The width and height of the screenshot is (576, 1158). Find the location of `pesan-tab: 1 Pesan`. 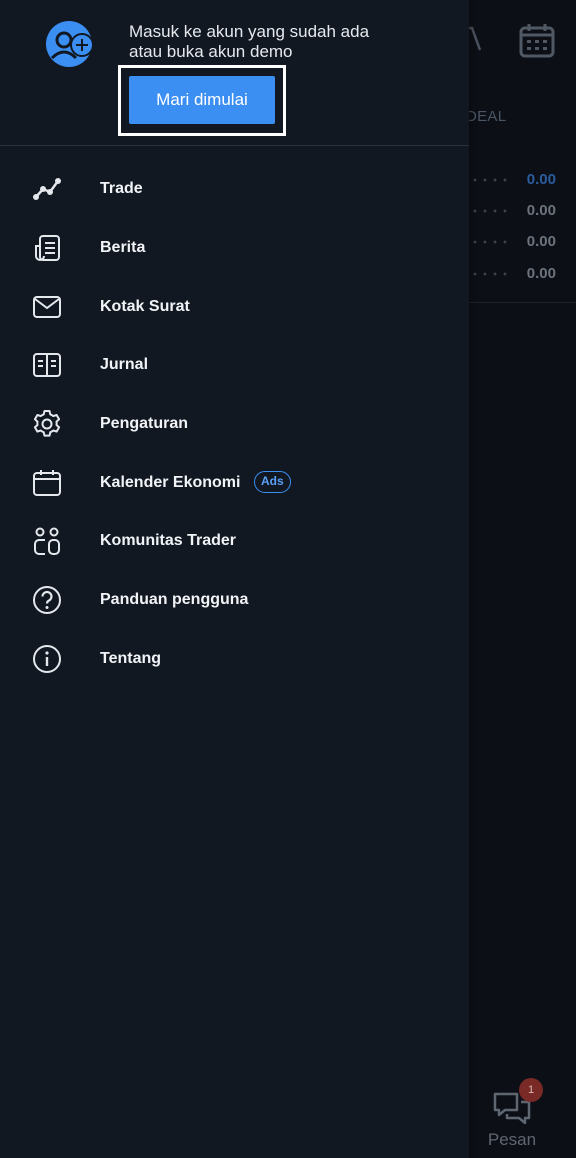

pesan-tab: 1 Pesan is located at coordinates (512, 1114).